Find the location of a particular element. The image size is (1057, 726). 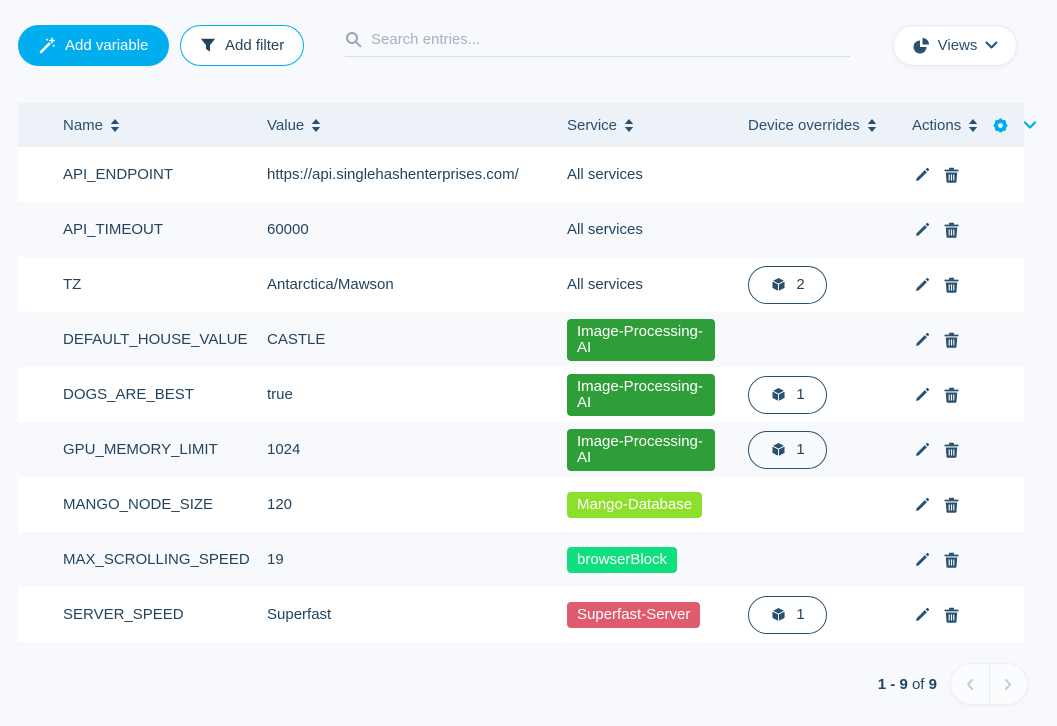

device-overrides-cell: 2 is located at coordinates (830, 284).